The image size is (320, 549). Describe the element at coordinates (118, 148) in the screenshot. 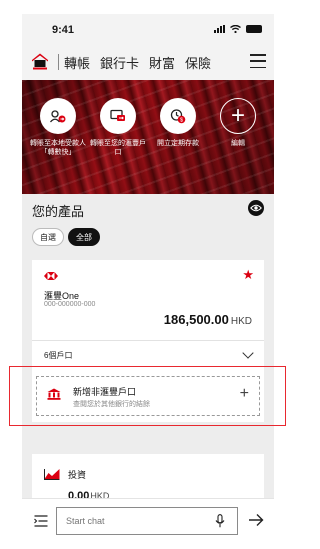

I see `quick-action-label: 轉賬至您的滙豐戶口` at that location.